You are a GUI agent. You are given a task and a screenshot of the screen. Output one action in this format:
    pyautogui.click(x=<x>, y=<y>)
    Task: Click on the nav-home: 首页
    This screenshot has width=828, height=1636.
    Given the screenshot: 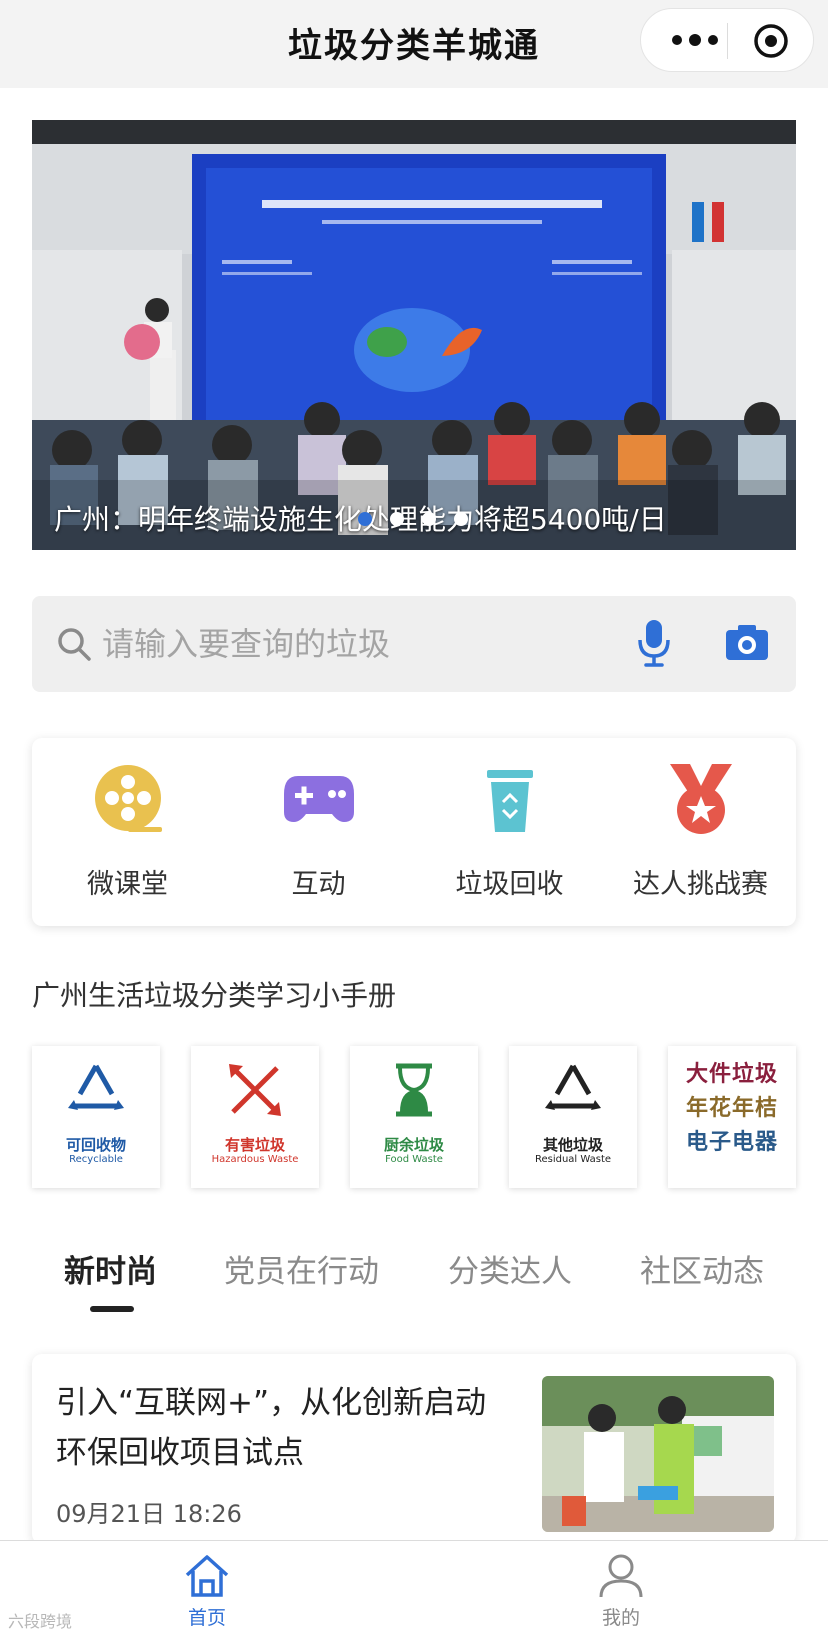 What is the action you would take?
    pyautogui.click(x=207, y=1588)
    